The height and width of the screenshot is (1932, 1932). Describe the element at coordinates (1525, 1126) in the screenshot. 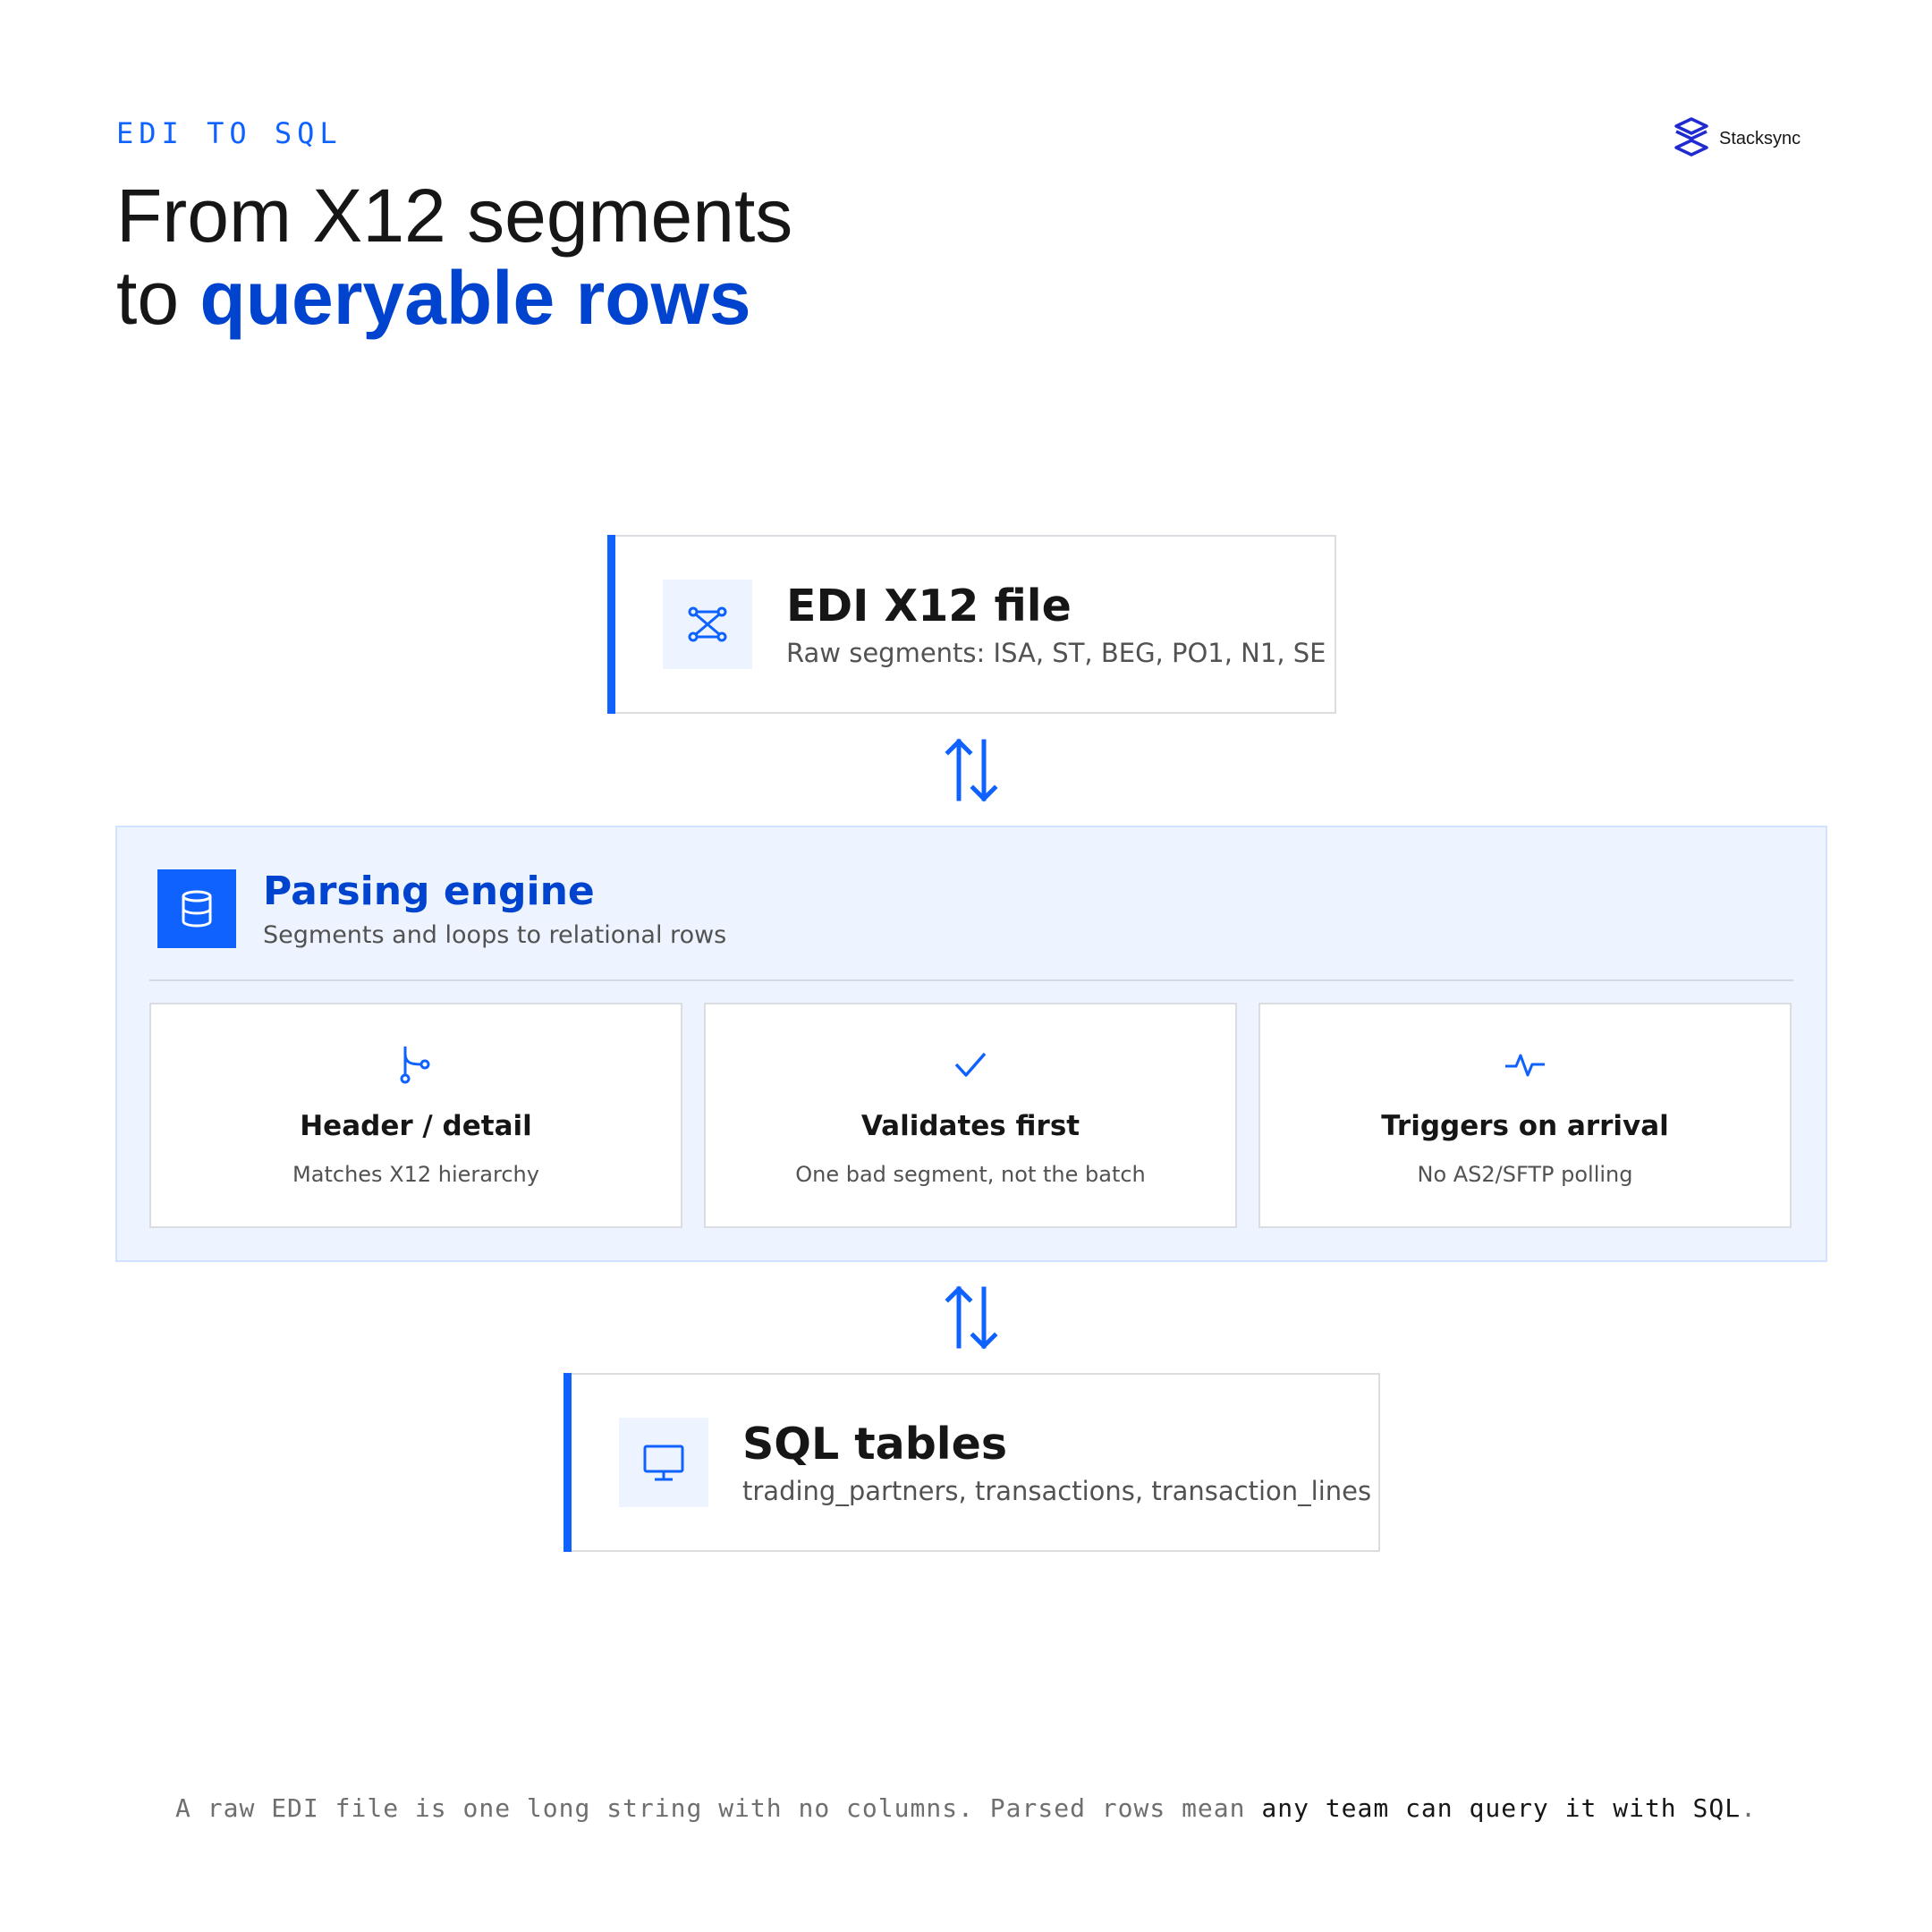

I see `feature-title: Triggers on arrival` at that location.